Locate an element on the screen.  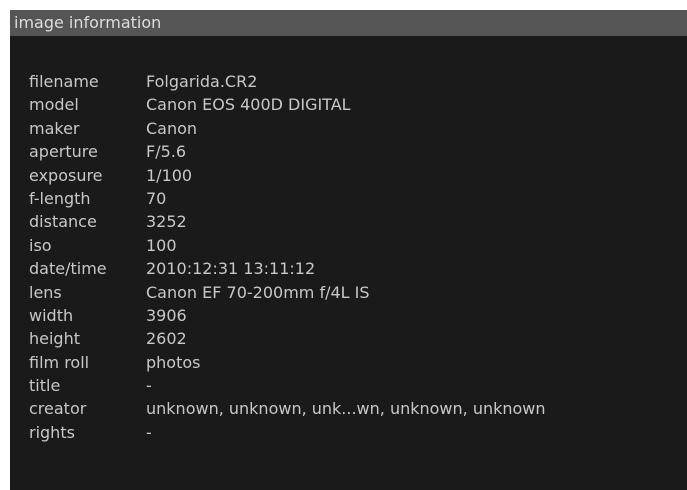
info-key: iso is located at coordinates (40, 245).